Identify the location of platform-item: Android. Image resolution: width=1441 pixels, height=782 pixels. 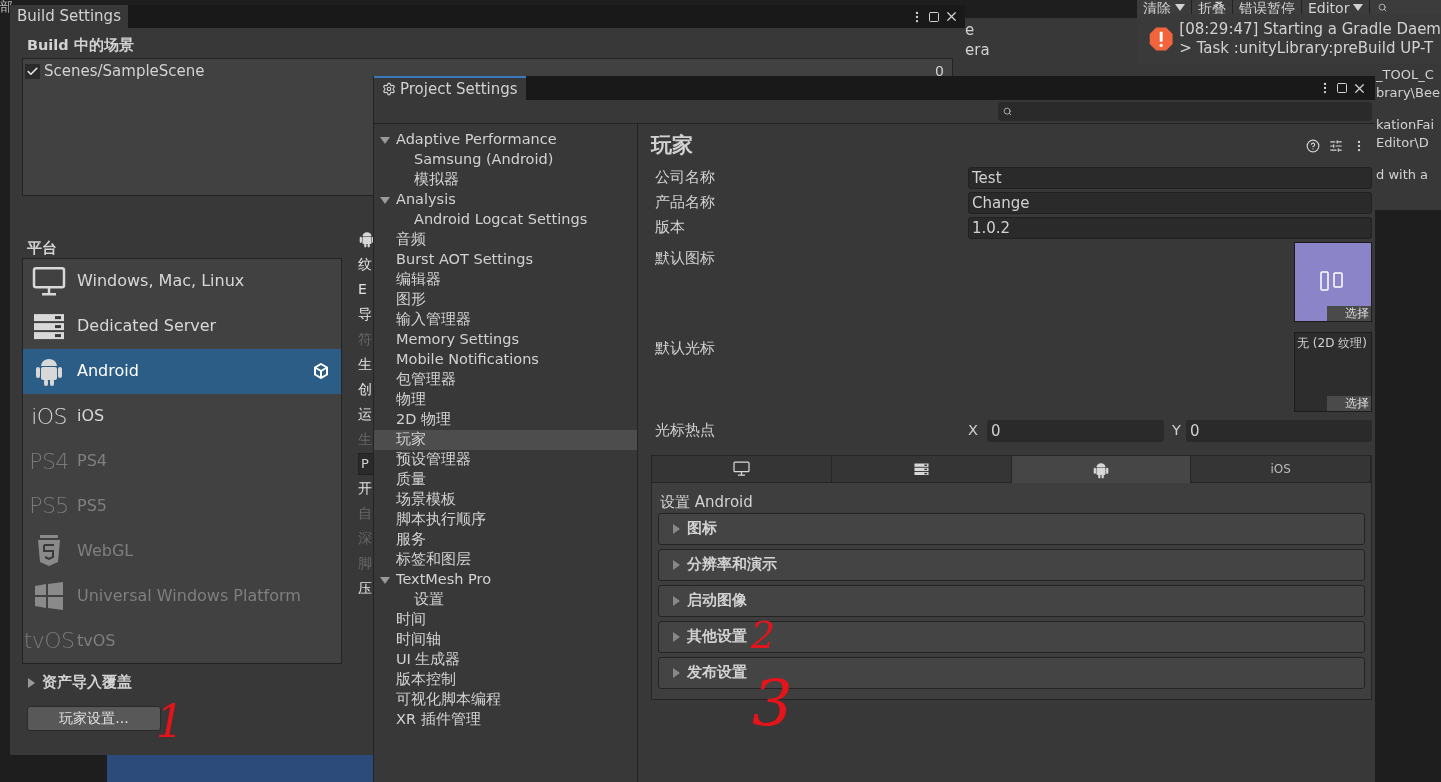
(182, 371).